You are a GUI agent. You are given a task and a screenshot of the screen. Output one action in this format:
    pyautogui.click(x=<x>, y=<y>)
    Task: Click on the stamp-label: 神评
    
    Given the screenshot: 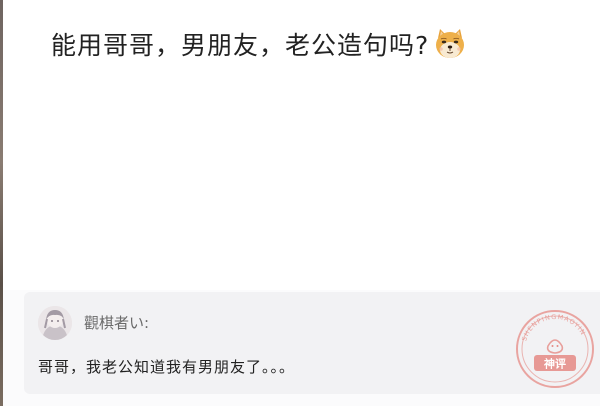 What is the action you would take?
    pyautogui.click(x=555, y=364)
    